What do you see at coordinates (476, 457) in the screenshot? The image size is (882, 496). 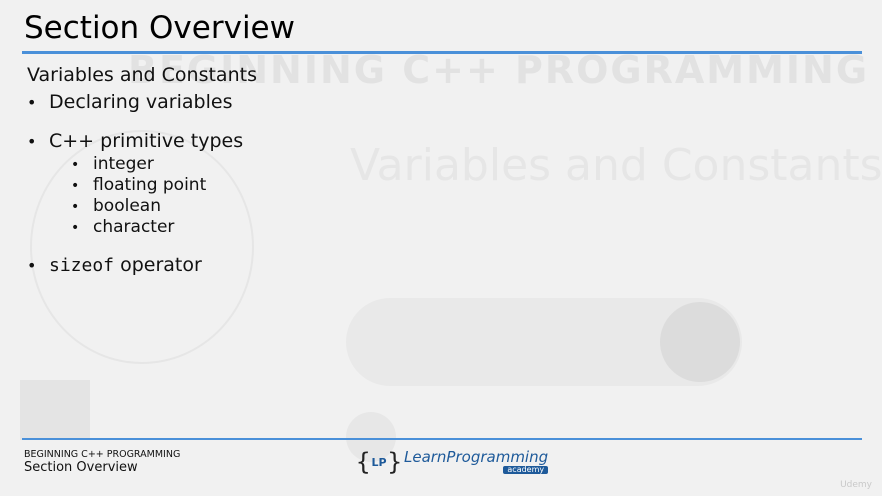 I see `logo-brand-name: LearnProgramming` at bounding box center [476, 457].